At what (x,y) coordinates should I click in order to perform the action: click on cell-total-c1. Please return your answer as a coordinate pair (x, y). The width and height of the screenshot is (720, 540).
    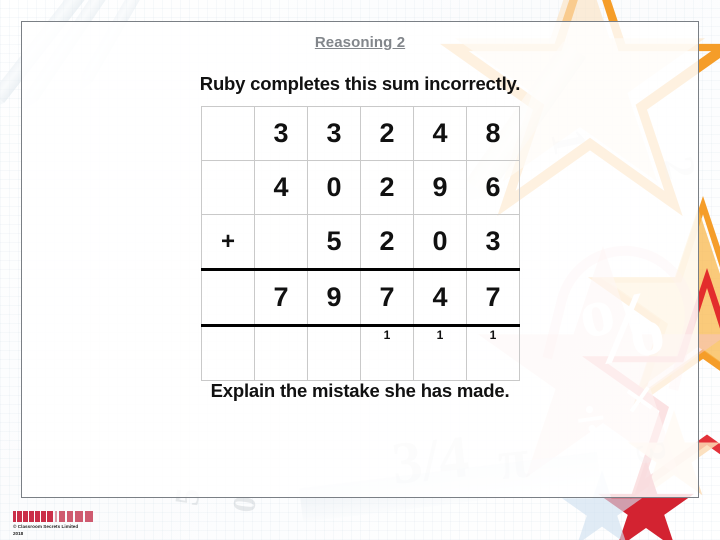
    Looking at the image, I should click on (228, 298).